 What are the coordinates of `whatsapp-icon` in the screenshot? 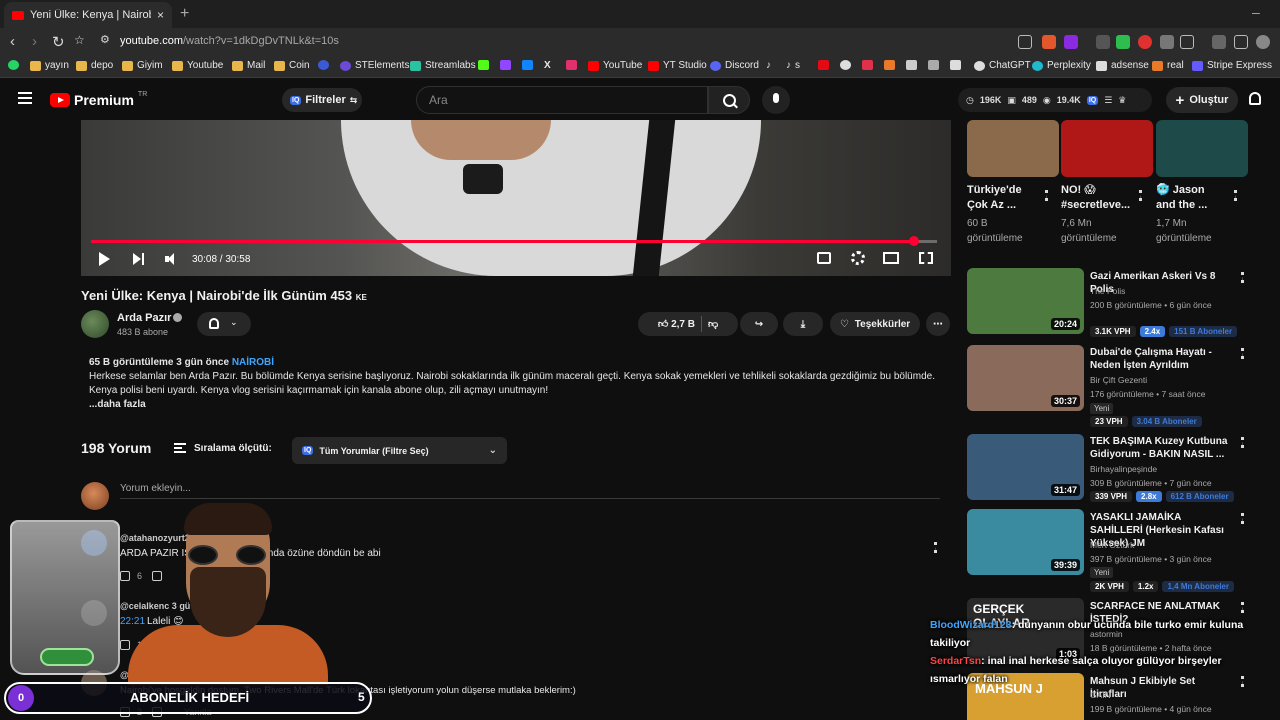 It's located at (13, 65).